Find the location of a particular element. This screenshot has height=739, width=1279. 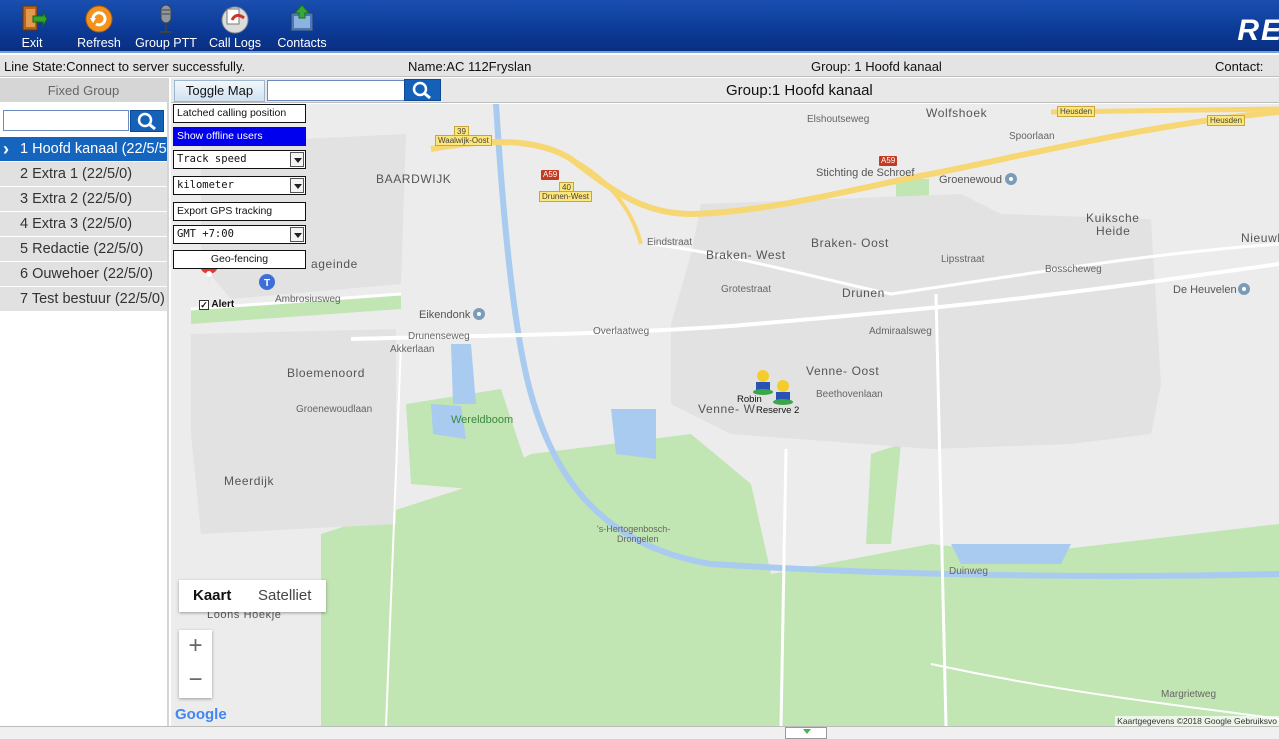

poi-eikendonk-icon is located at coordinates (479, 314).